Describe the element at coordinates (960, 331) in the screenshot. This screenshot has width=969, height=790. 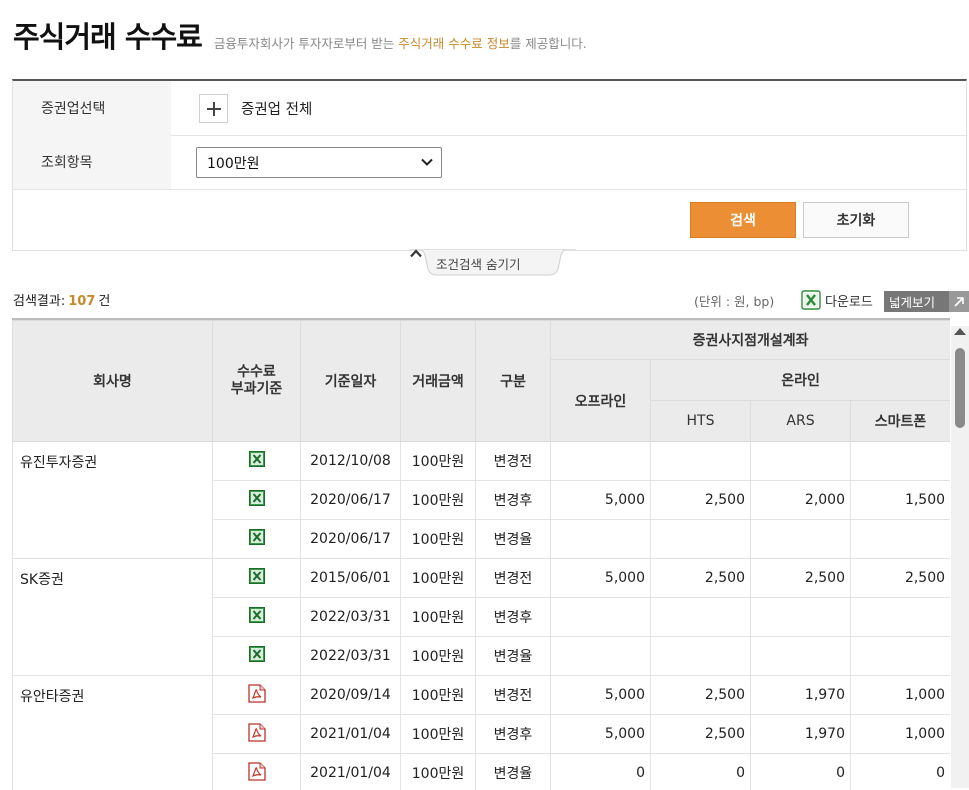
I see `scroll-up-arrow-icon` at that location.